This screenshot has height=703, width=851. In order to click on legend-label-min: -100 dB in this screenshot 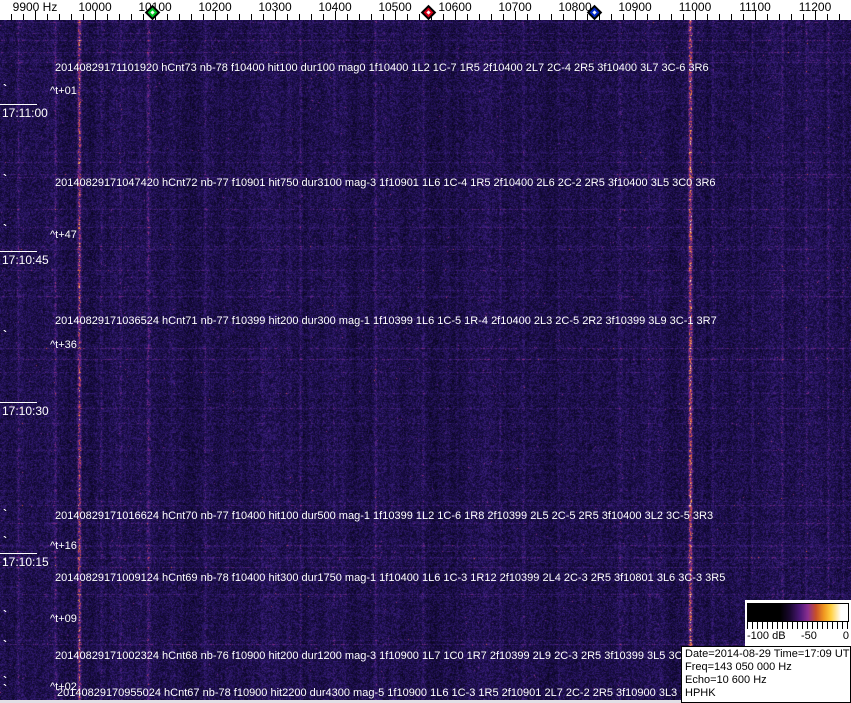, I will do `click(766, 636)`.